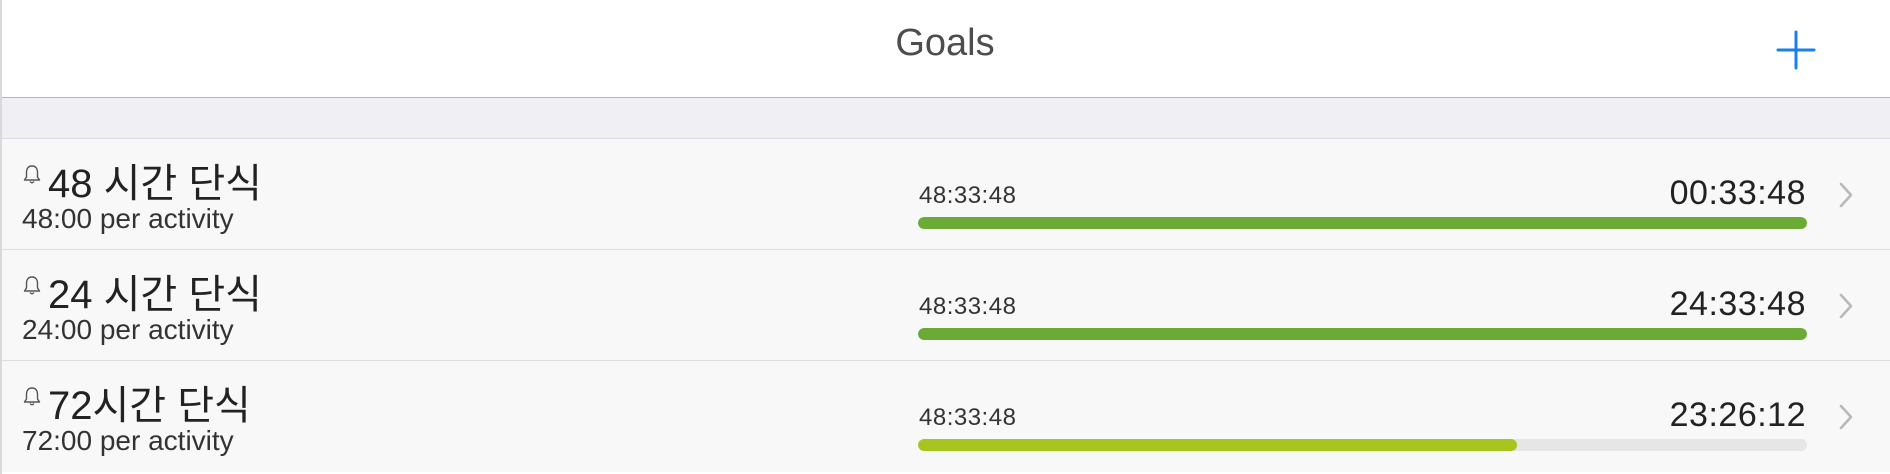 This screenshot has width=1890, height=474. Describe the element at coordinates (155, 295) in the screenshot. I see `goal-title: 24 시간 단식` at that location.